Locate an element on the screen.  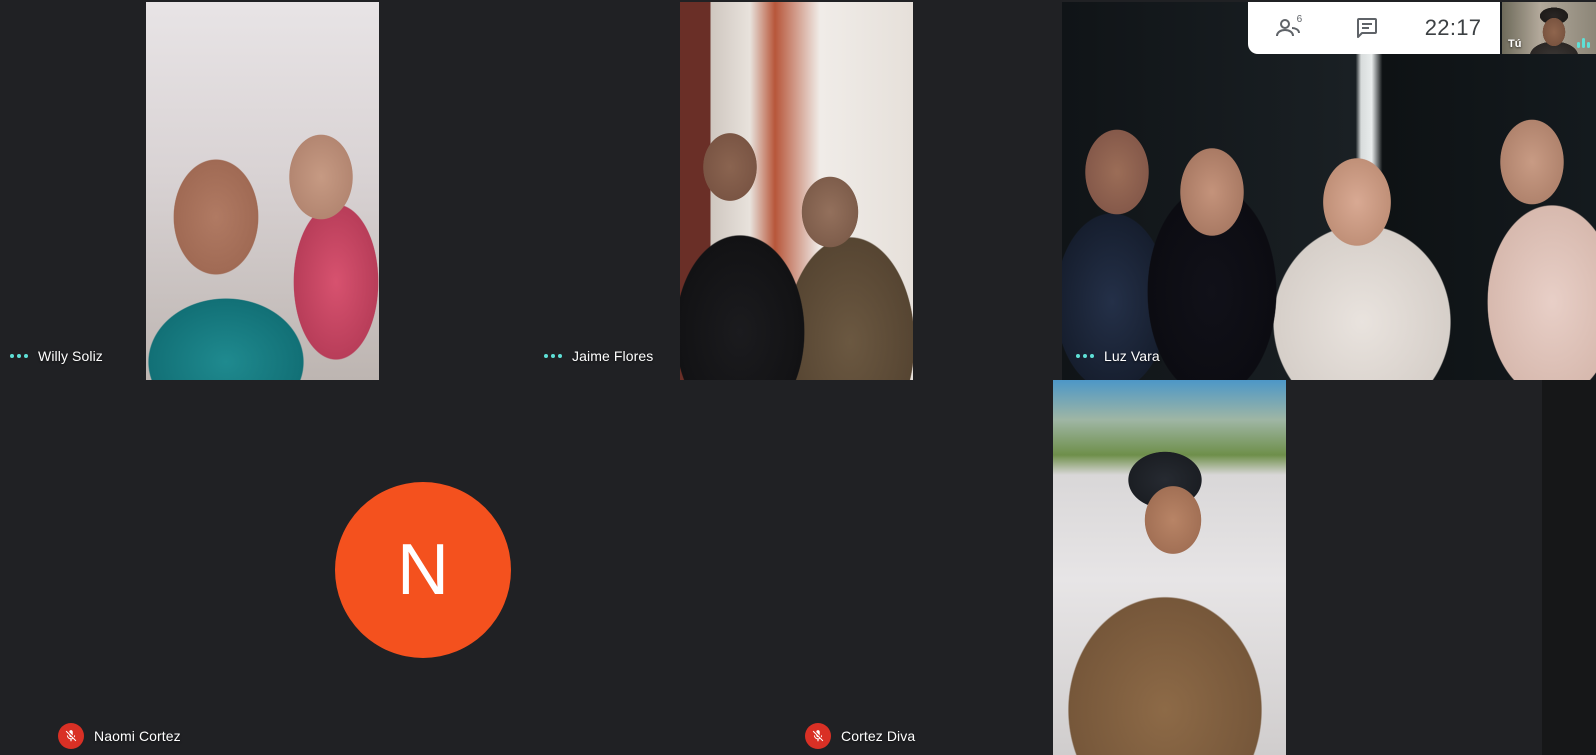
meeting-clock: 22:17 is located at coordinates (1453, 27).